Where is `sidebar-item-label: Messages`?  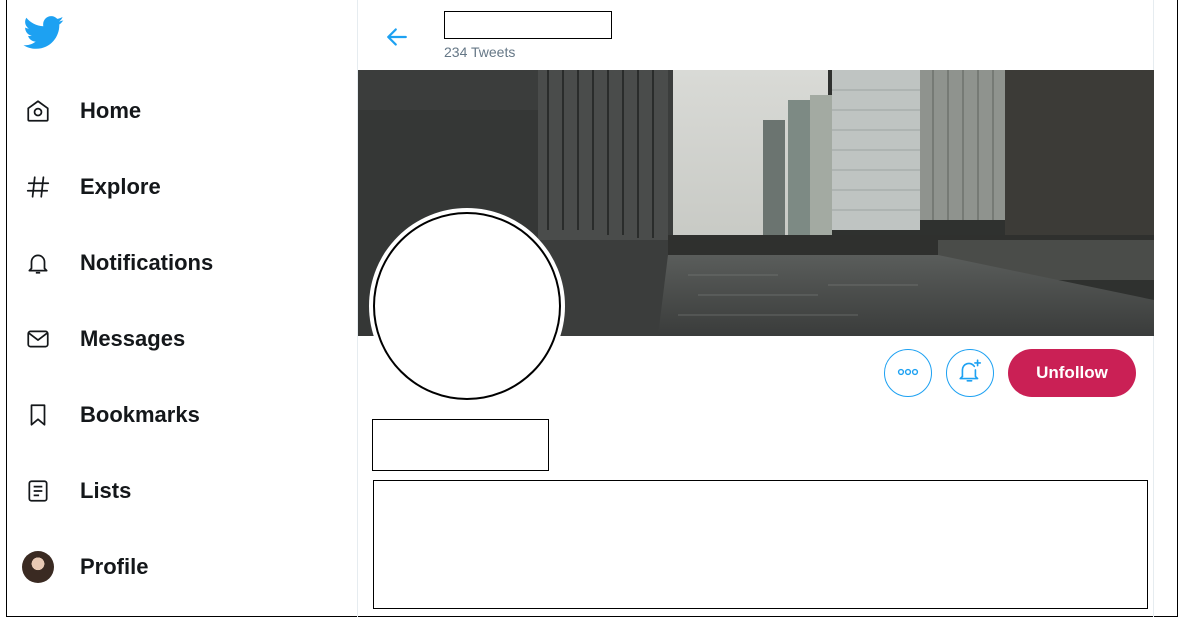 sidebar-item-label: Messages is located at coordinates (133, 338).